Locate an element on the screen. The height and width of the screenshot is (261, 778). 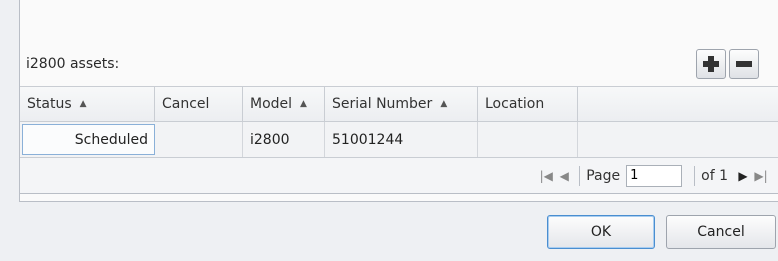
page-number-input is located at coordinates (654, 175).